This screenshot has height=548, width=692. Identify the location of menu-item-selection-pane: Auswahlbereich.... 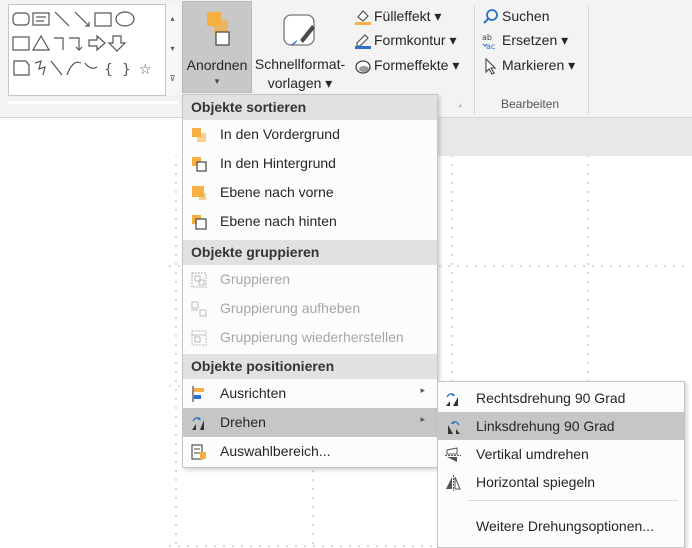
(310, 451).